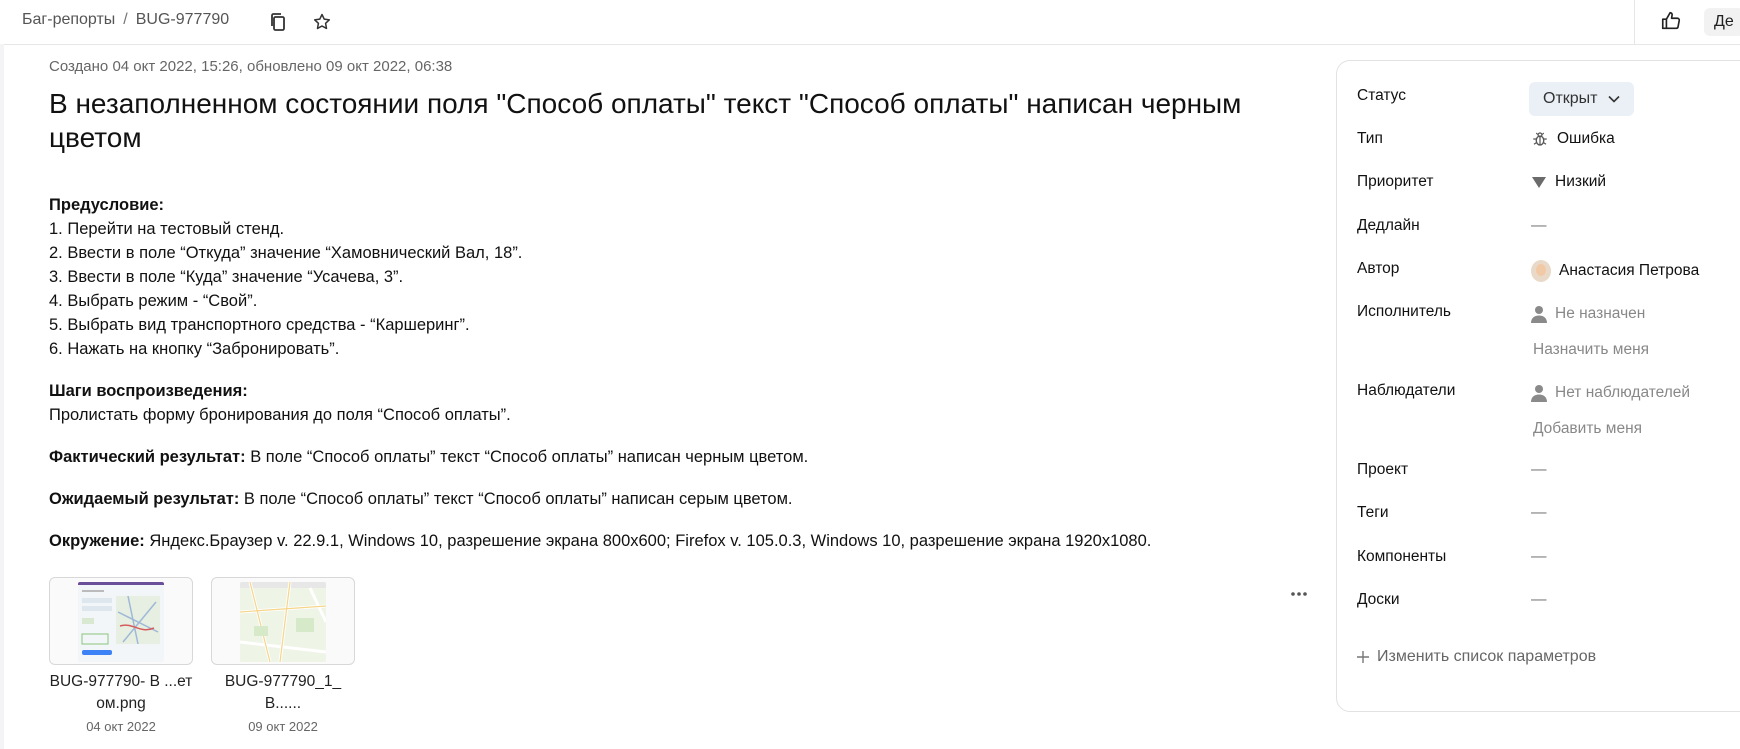 This screenshot has height=749, width=1740. What do you see at coordinates (1378, 268) in the screenshot?
I see `author-label: Автор` at bounding box center [1378, 268].